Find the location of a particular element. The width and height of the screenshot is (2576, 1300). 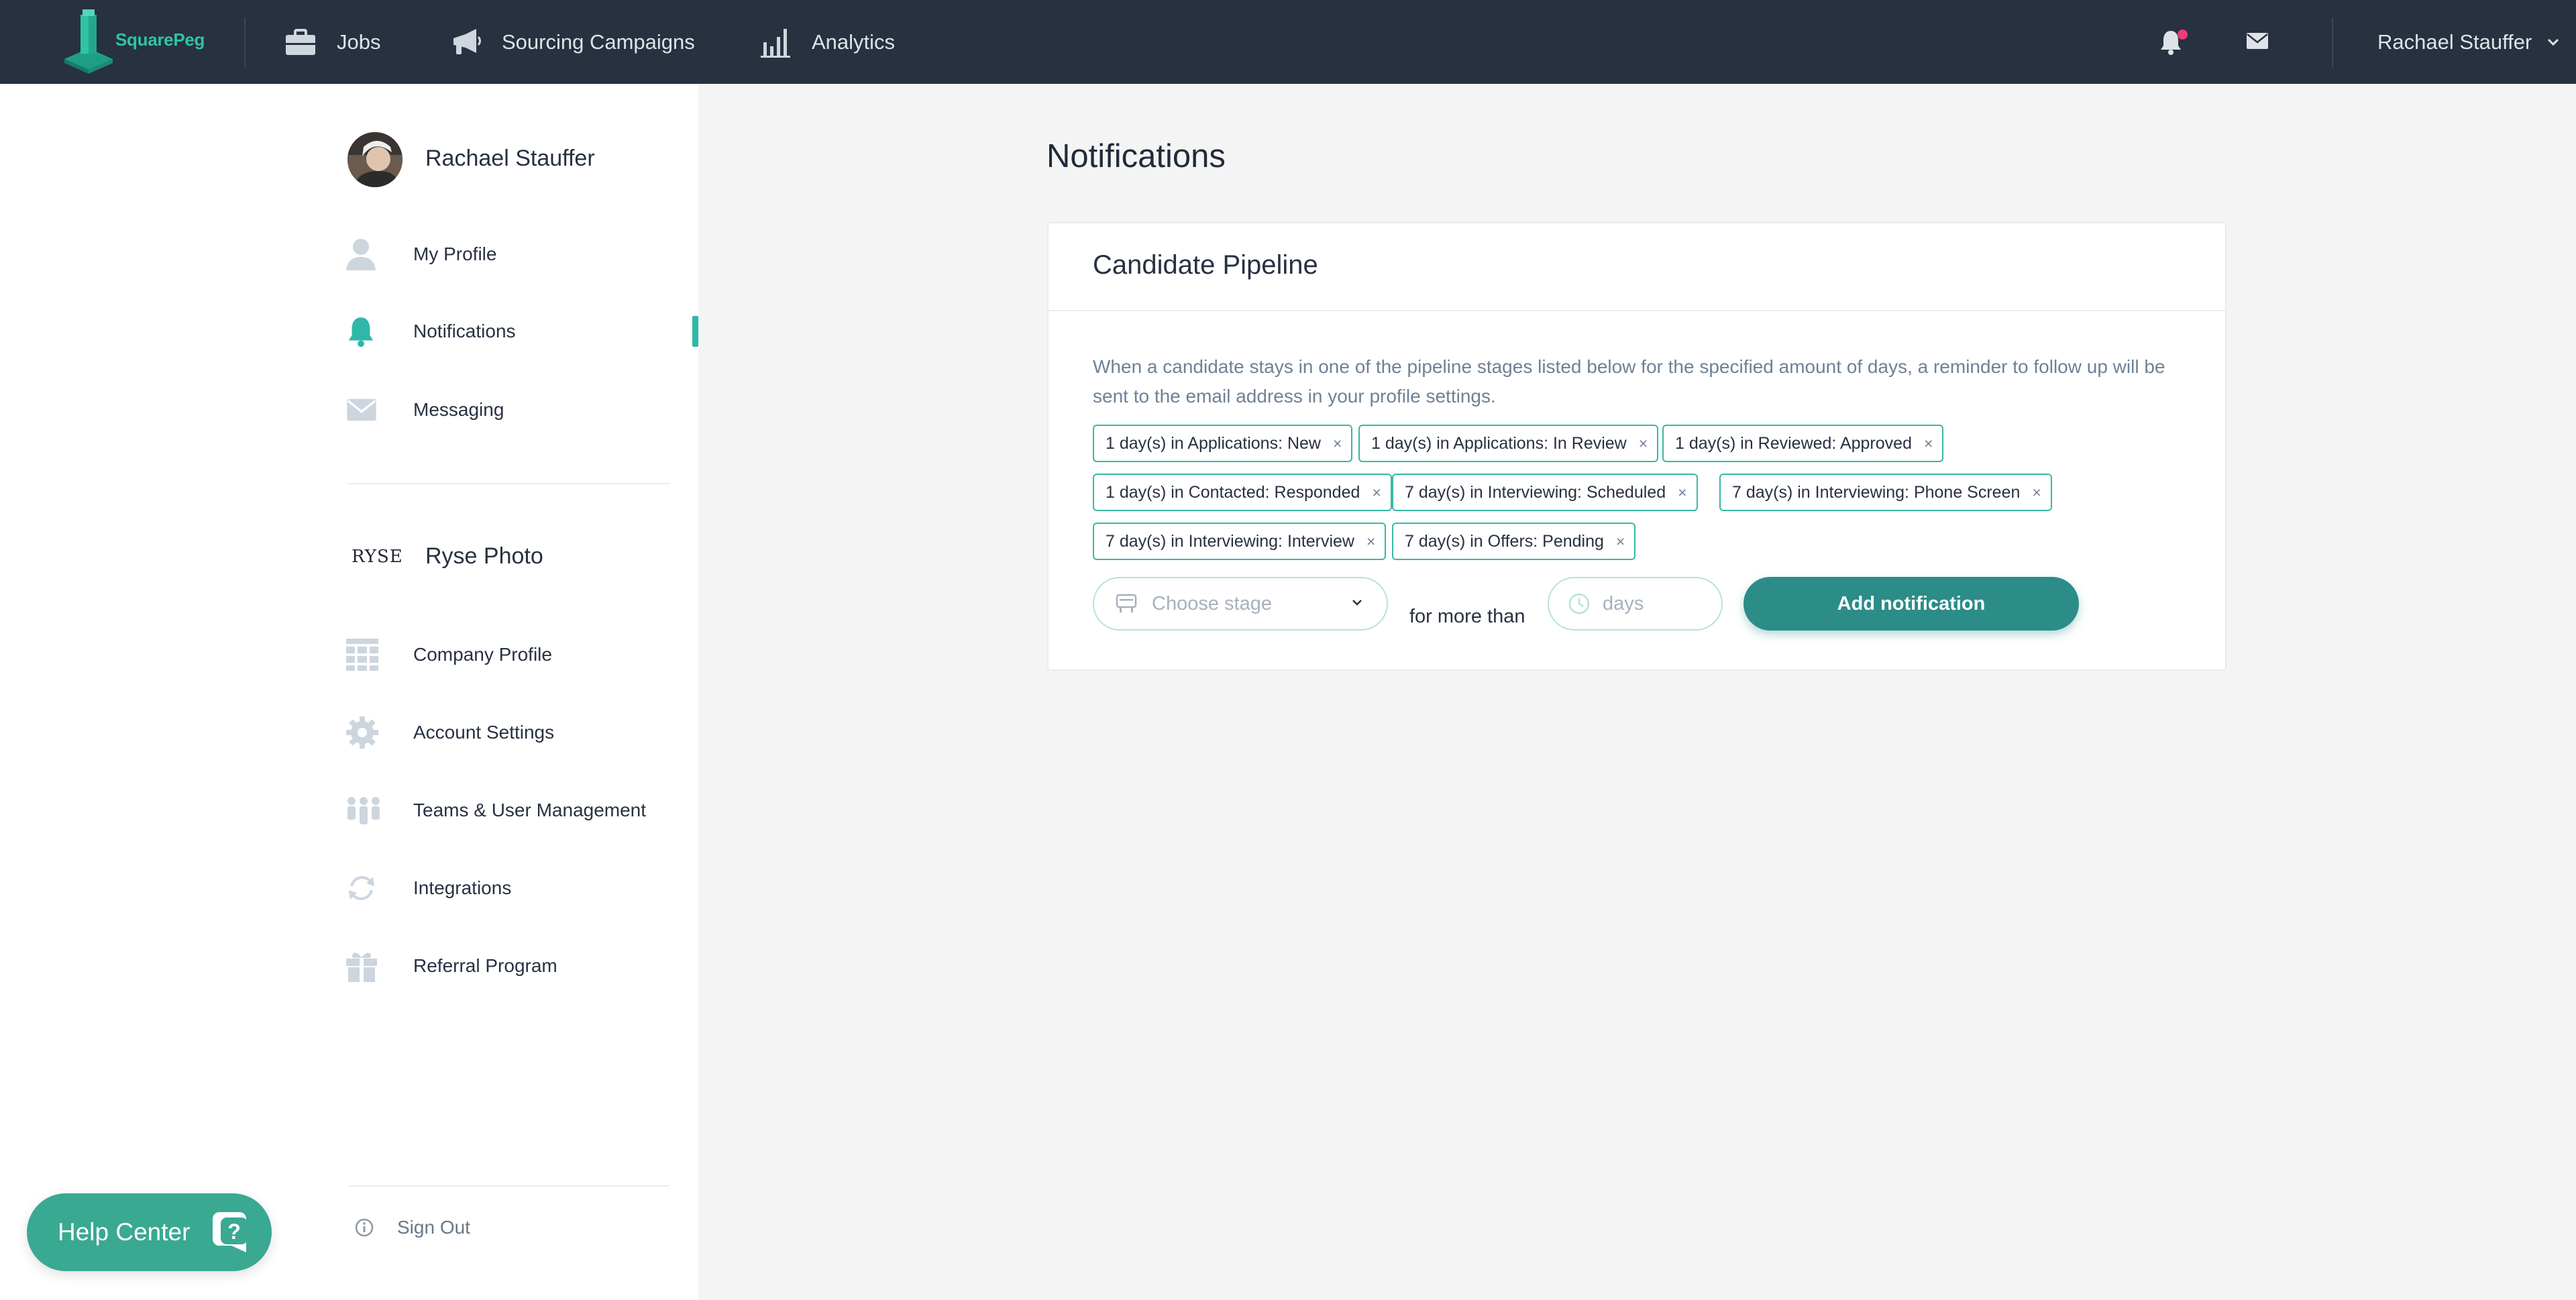

sidebar-item-company-profile: Company Profile is located at coordinates (514, 655).